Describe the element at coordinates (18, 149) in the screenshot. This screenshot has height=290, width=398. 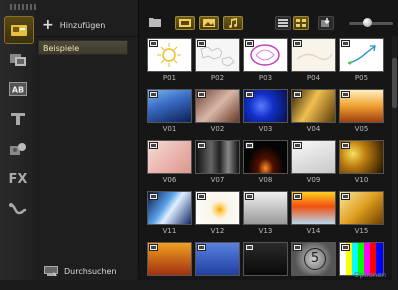
I see `graphic-icon` at that location.